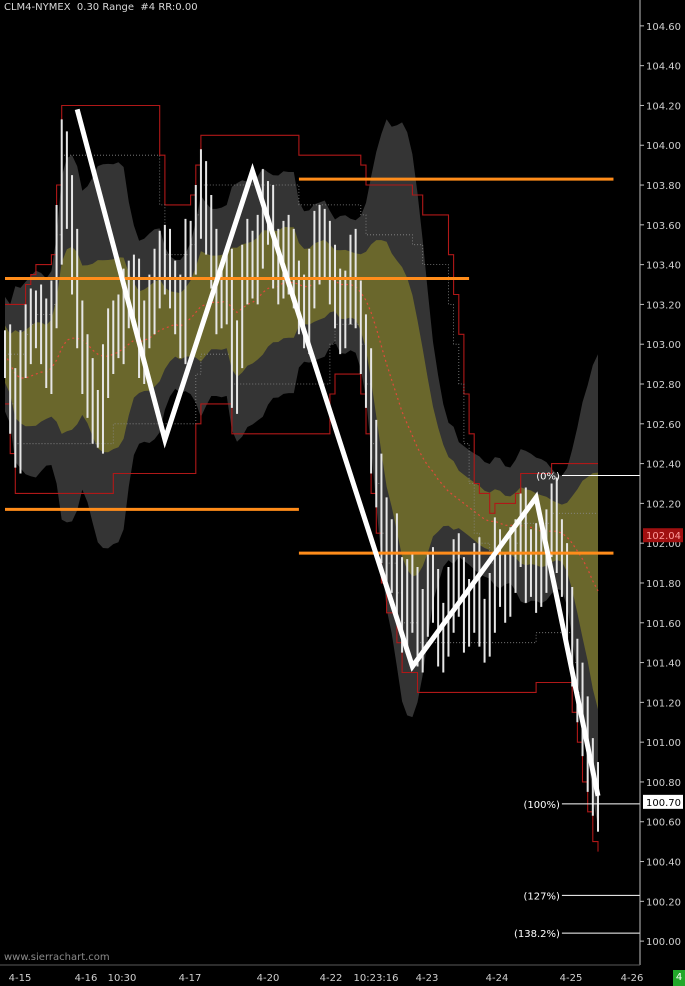 The height and width of the screenshot is (986, 685). What do you see at coordinates (105, 7) in the screenshot?
I see `bar-period-label: 0.30 Range` at bounding box center [105, 7].